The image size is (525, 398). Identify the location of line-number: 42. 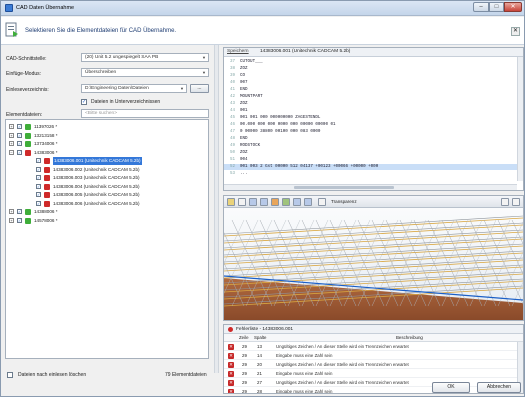
(232, 97).